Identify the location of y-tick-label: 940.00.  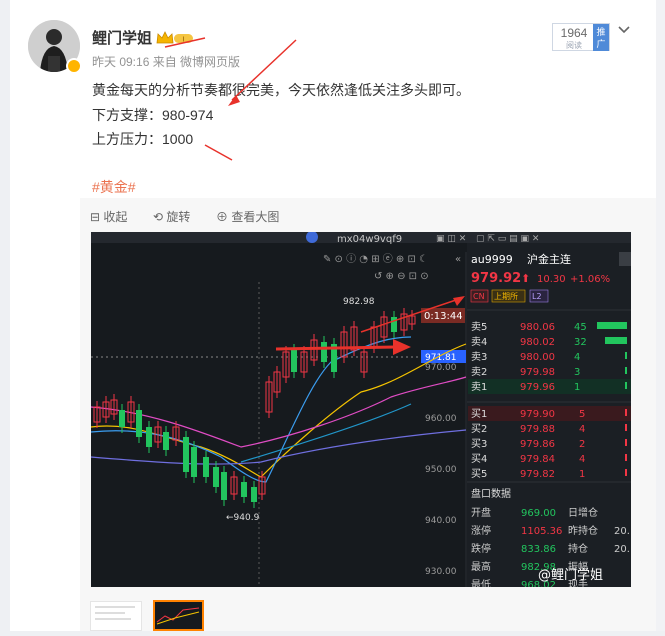
(441, 521).